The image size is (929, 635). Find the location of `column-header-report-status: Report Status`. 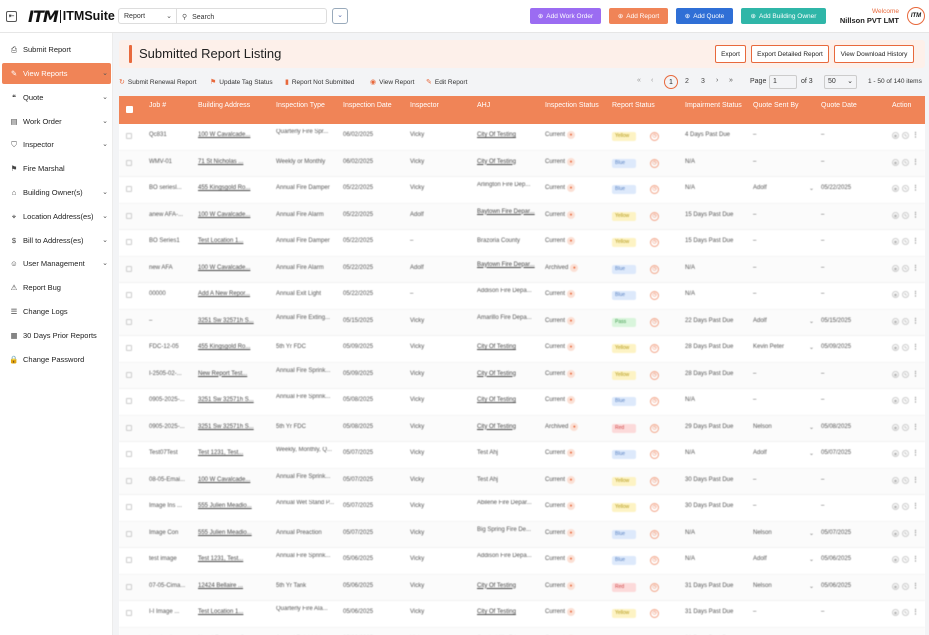

column-header-report-status: Report Status is located at coordinates (644, 106).